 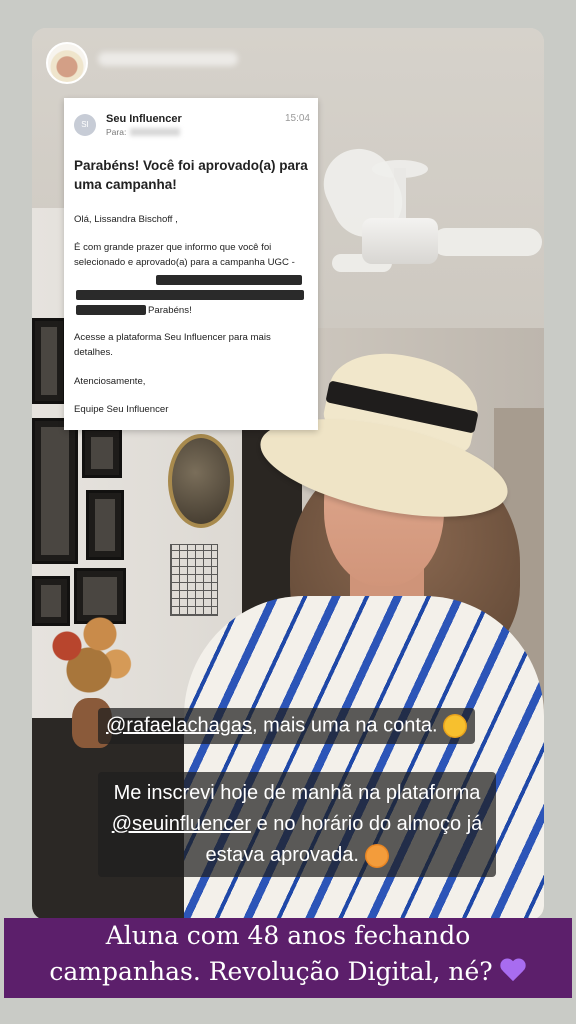 I want to click on caption-text: e no horário do almoço já, so click(x=367, y=824).